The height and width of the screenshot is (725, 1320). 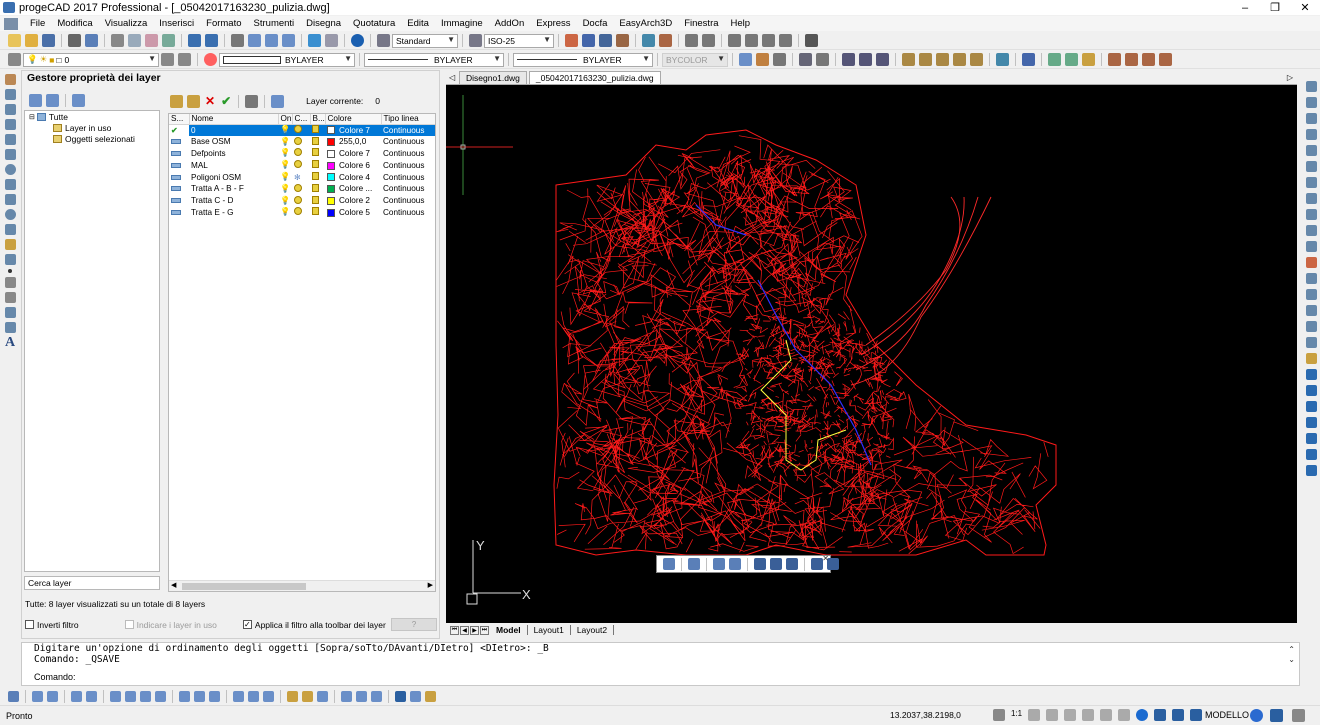 What do you see at coordinates (223, 23) in the screenshot?
I see `menu-formato: Formato` at bounding box center [223, 23].